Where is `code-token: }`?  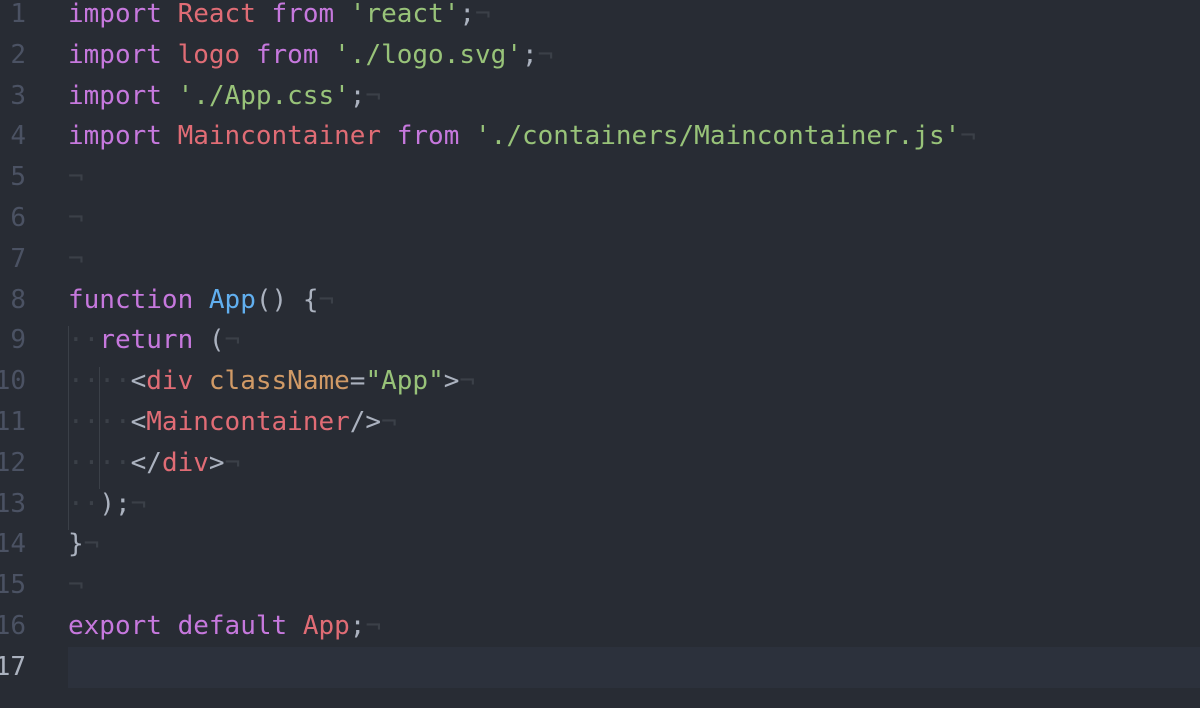
code-token: } is located at coordinates (76, 544).